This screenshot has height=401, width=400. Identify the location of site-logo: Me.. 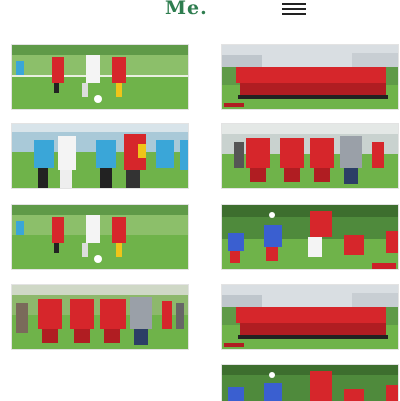
(186, 9).